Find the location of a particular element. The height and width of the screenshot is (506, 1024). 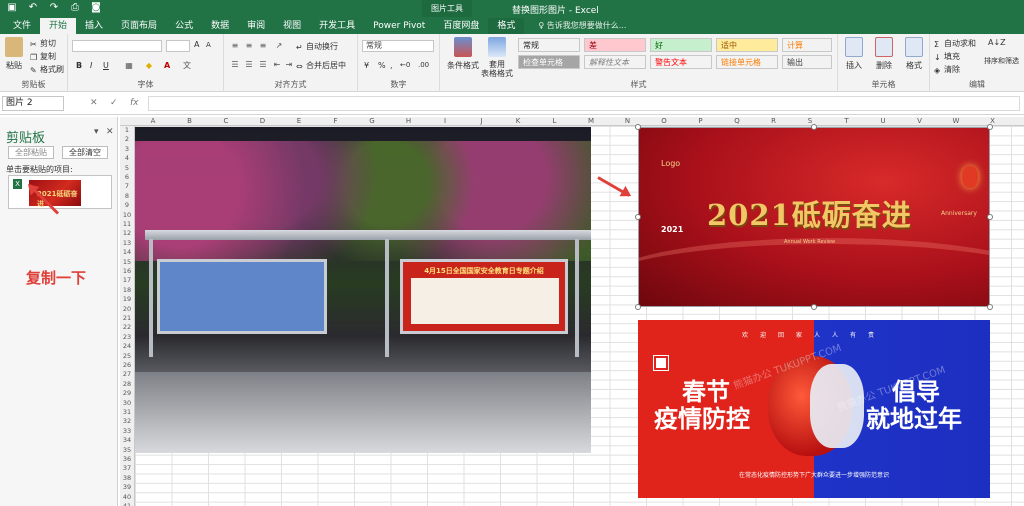

conditional-format-button: 条件格式 is located at coordinates (463, 54).